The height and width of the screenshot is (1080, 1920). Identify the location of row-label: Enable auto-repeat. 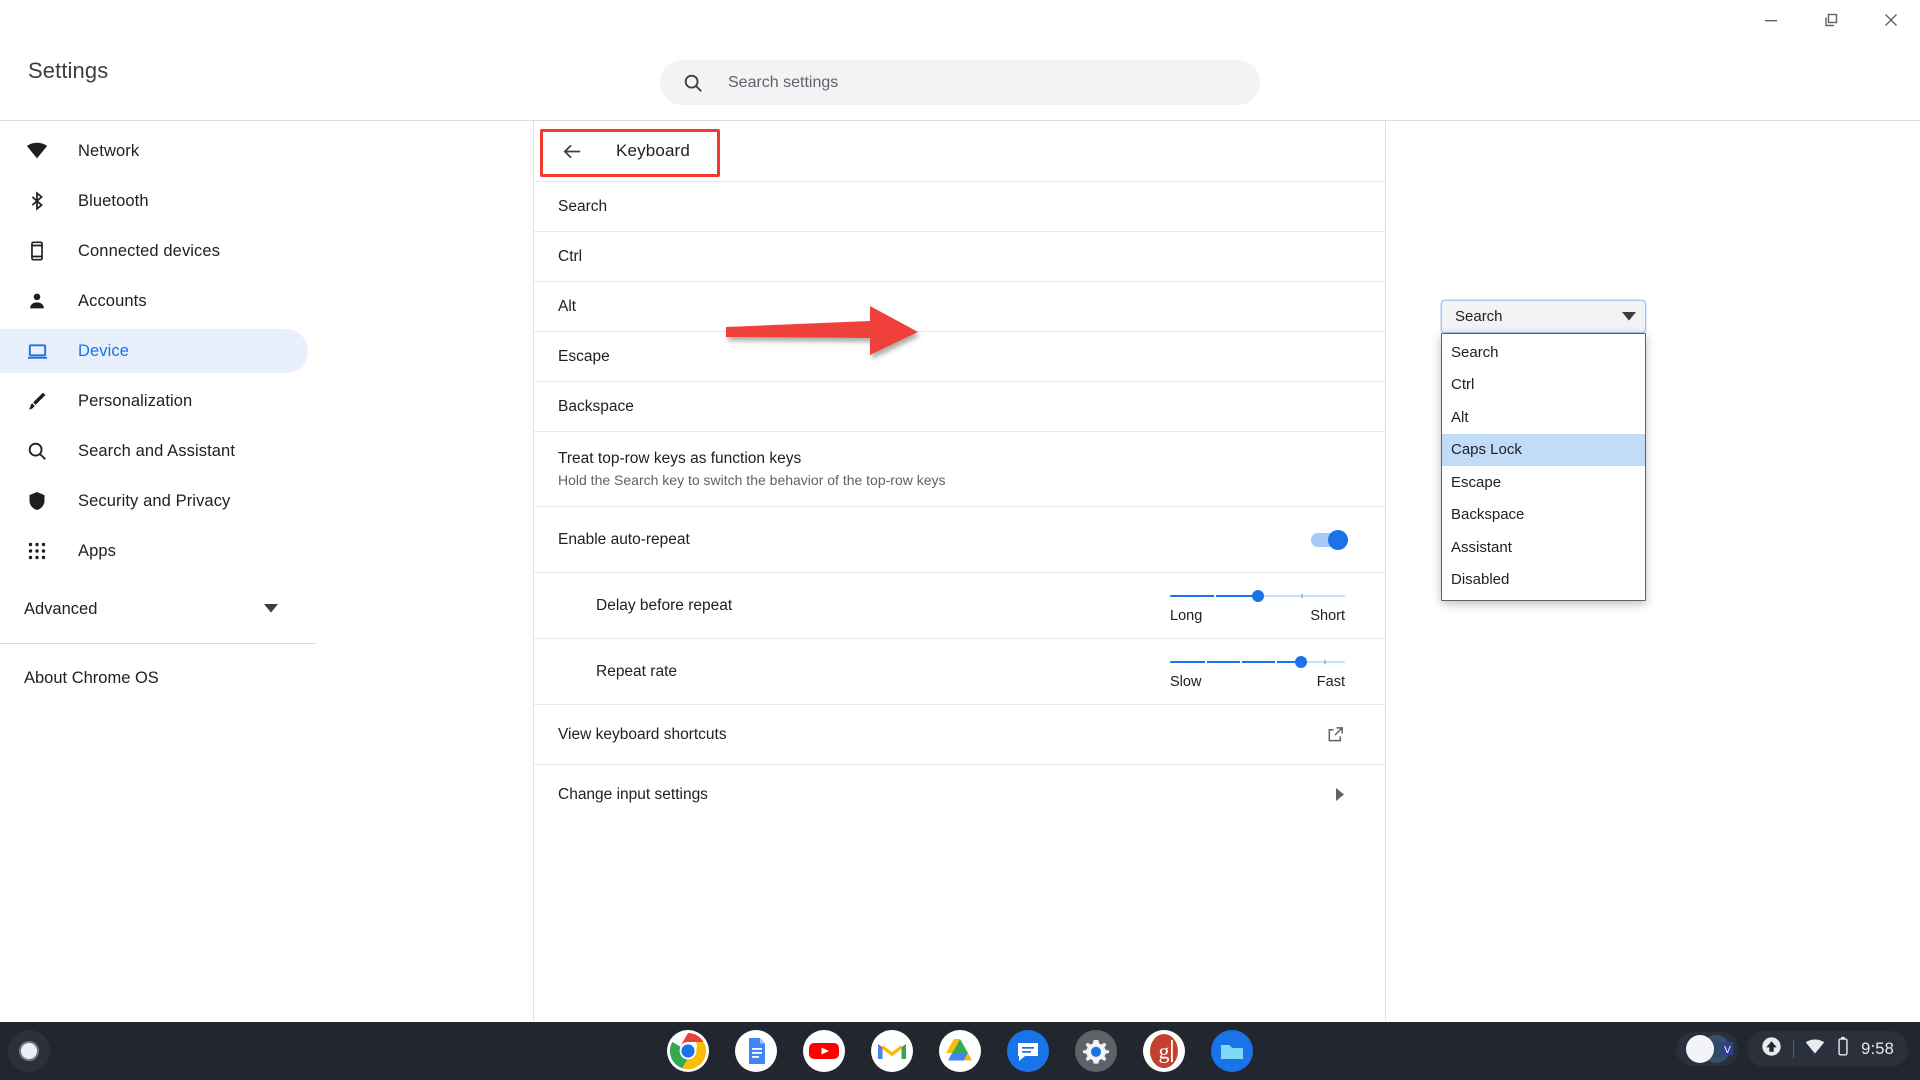
(624, 539).